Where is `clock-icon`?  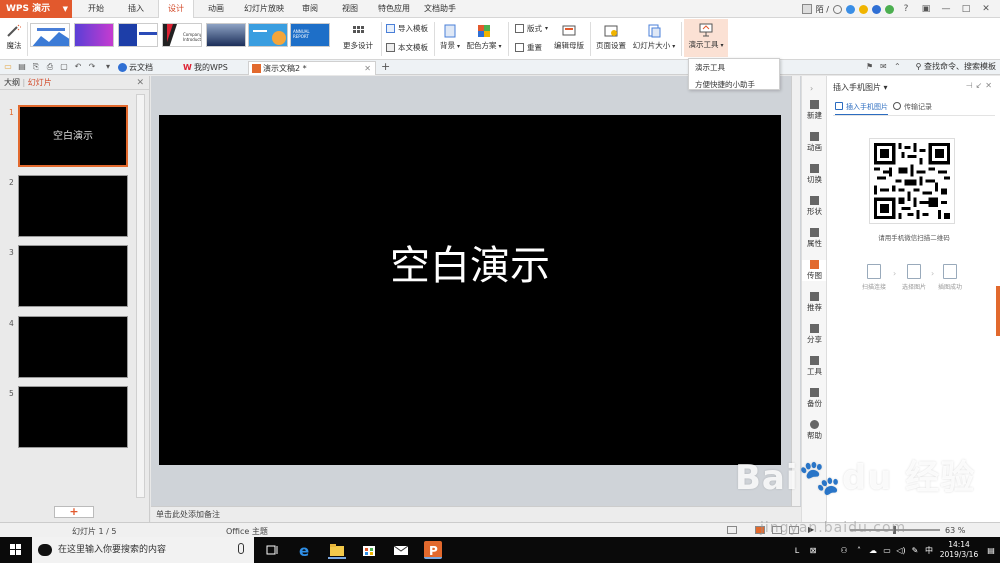 clock-icon is located at coordinates (837, 9).